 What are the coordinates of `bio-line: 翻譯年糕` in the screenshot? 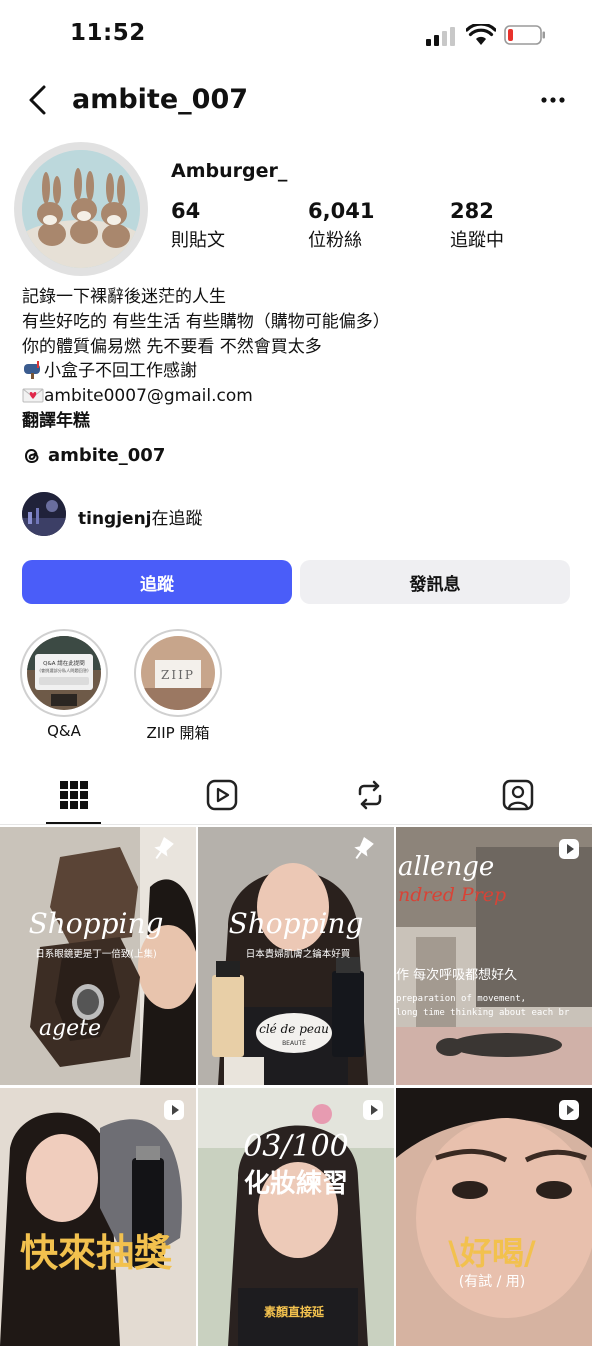 It's located at (302, 421).